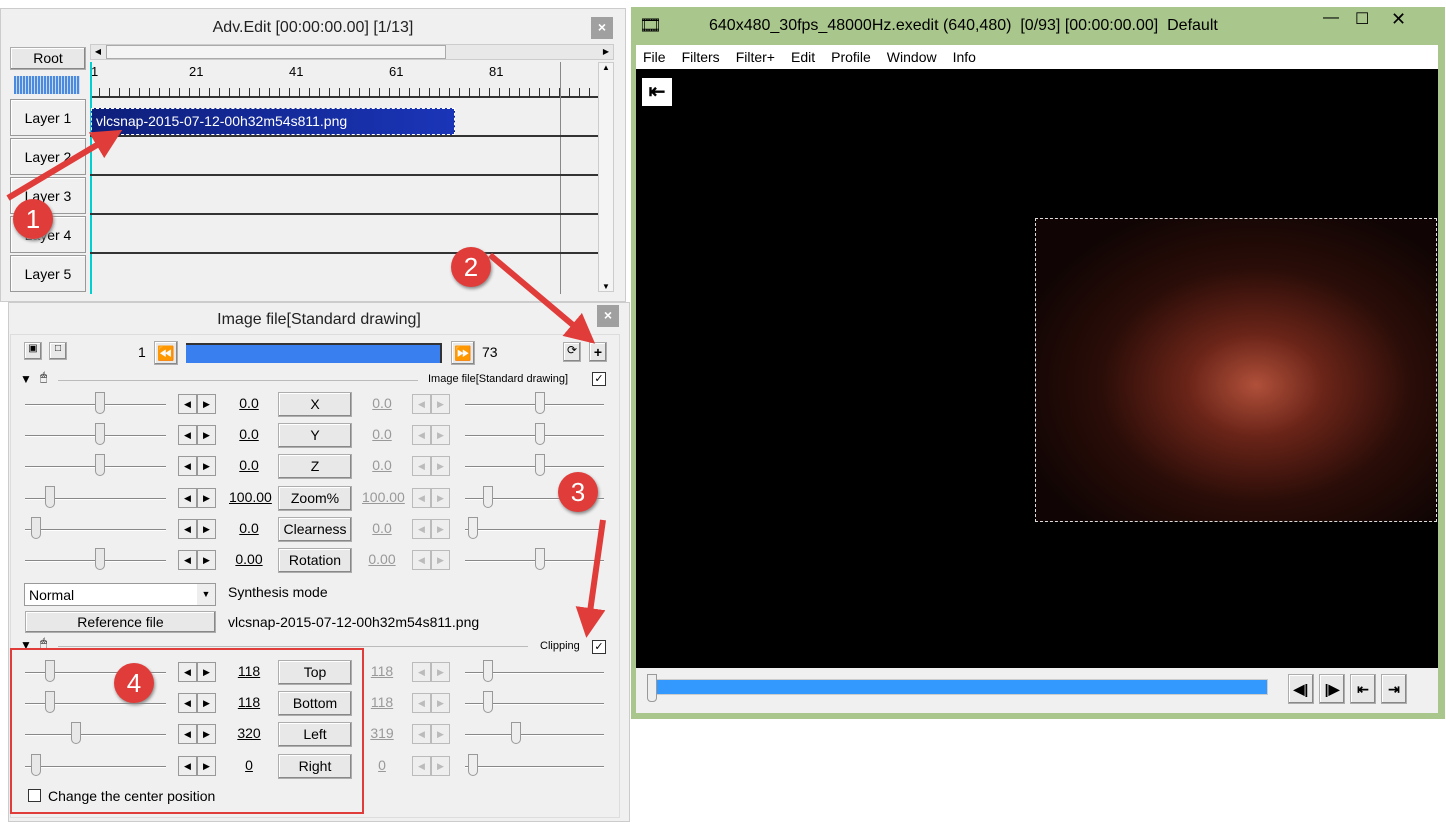  Describe the element at coordinates (471, 267) in the screenshot. I see `annotation-badge-2: 2` at that location.